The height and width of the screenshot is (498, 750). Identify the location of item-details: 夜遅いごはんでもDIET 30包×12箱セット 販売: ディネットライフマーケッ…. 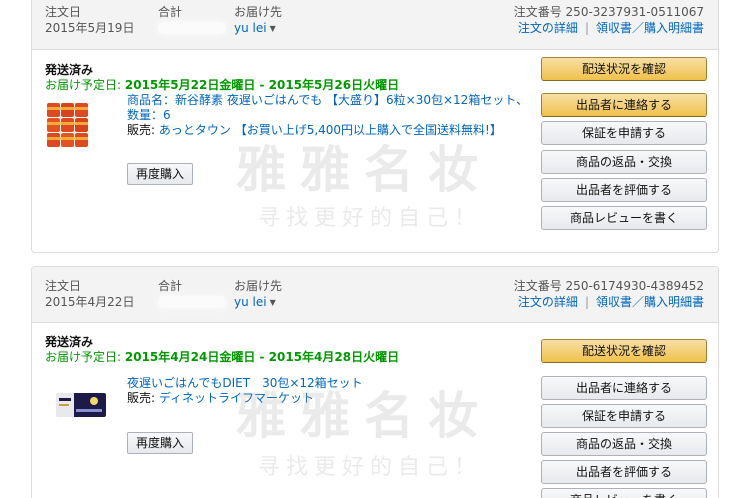
(332, 391).